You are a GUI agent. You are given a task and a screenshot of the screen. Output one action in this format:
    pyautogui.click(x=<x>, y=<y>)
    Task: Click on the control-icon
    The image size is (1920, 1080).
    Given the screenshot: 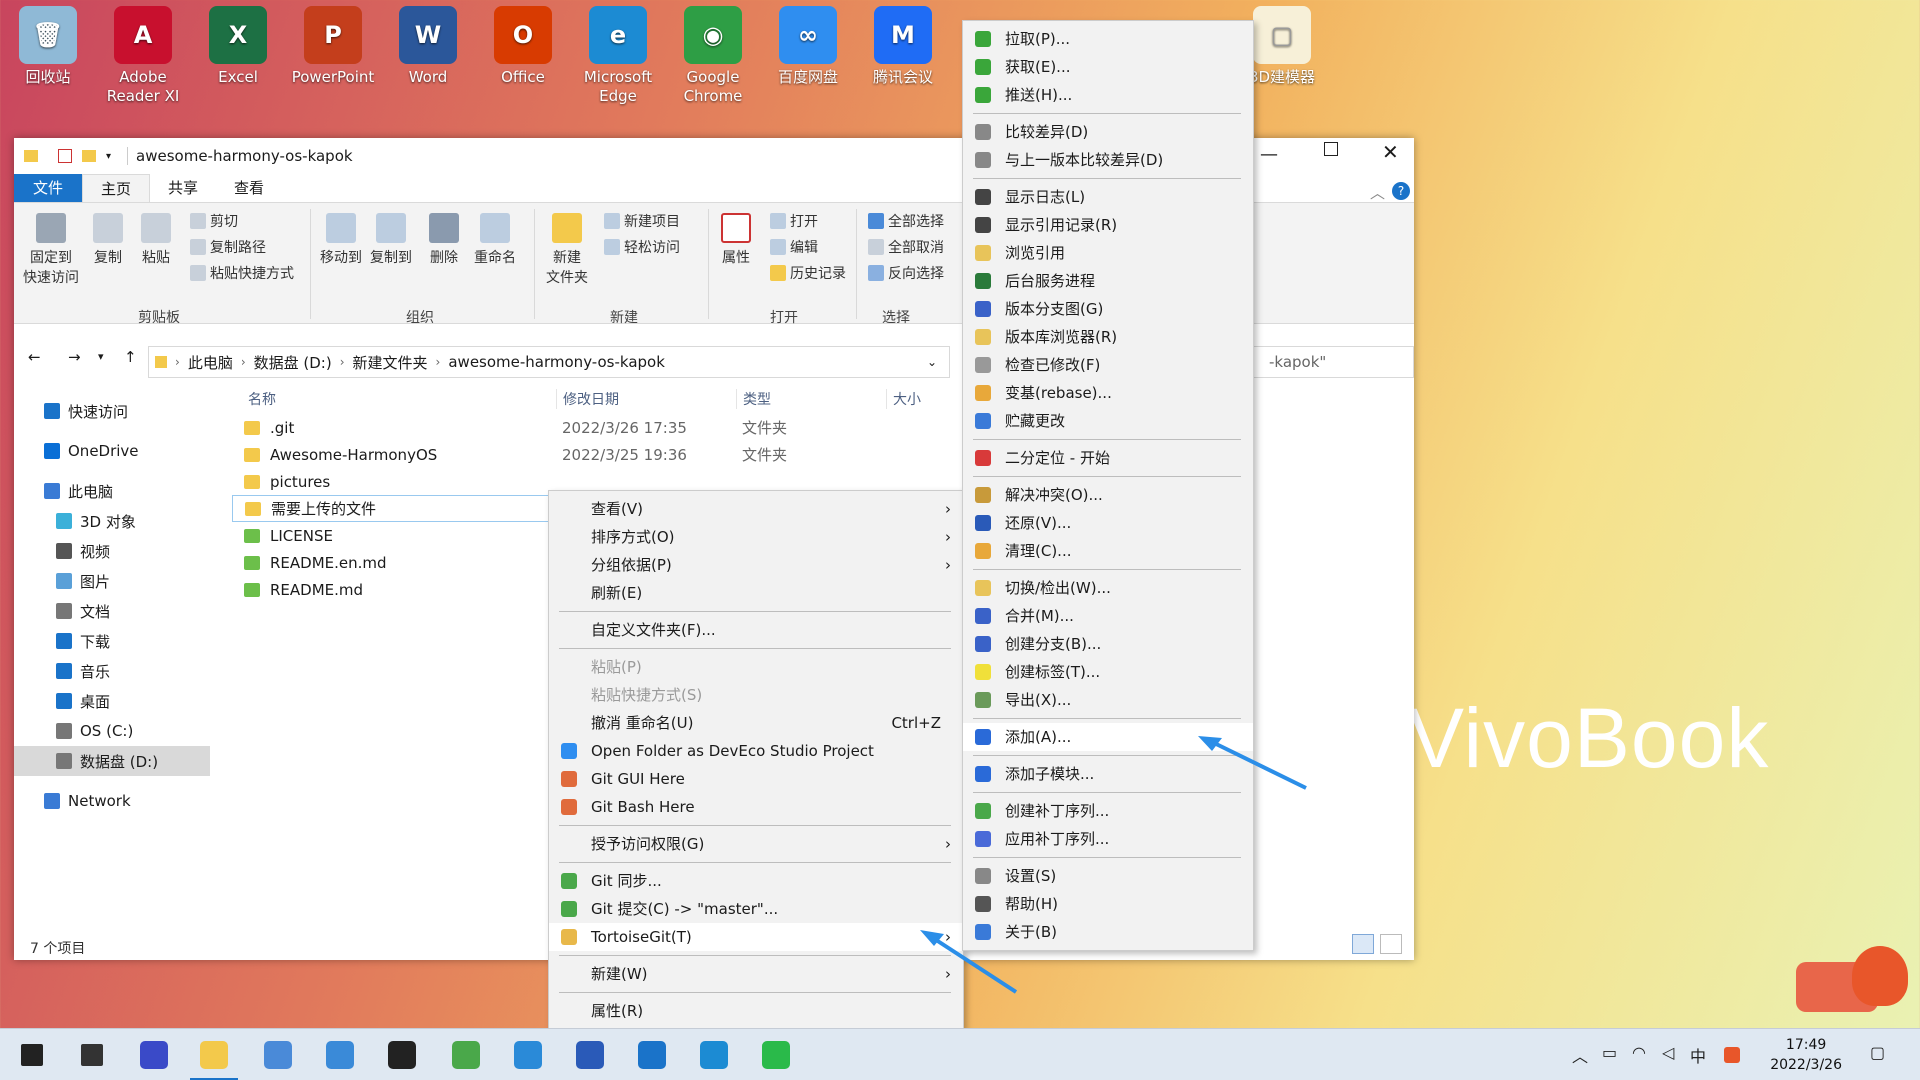 What is the action you would take?
    pyautogui.click(x=340, y=1055)
    